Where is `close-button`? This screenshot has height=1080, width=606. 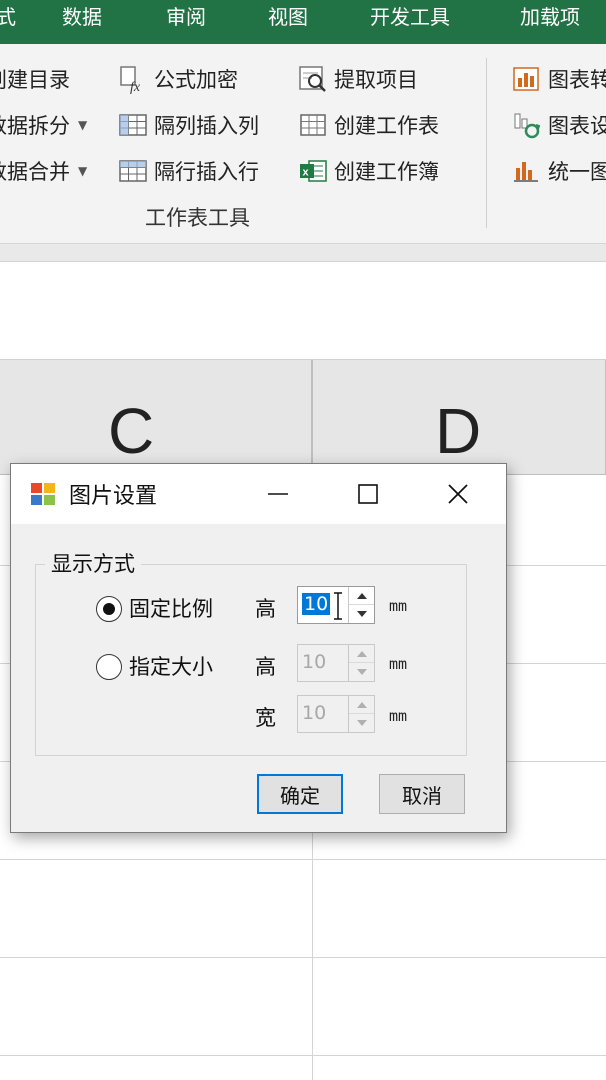
close-button is located at coordinates (458, 494).